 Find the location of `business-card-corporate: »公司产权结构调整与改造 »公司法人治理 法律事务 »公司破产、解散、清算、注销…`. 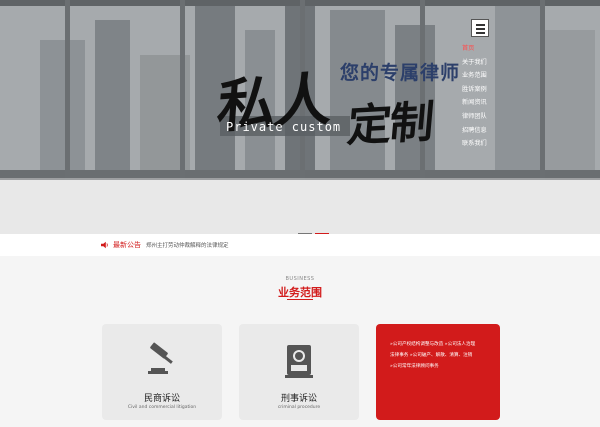

business-card-corporate: »公司产权结构调整与改造 »公司法人治理 法律事务 »公司破产、解散、清算、注销… is located at coordinates (438, 372).